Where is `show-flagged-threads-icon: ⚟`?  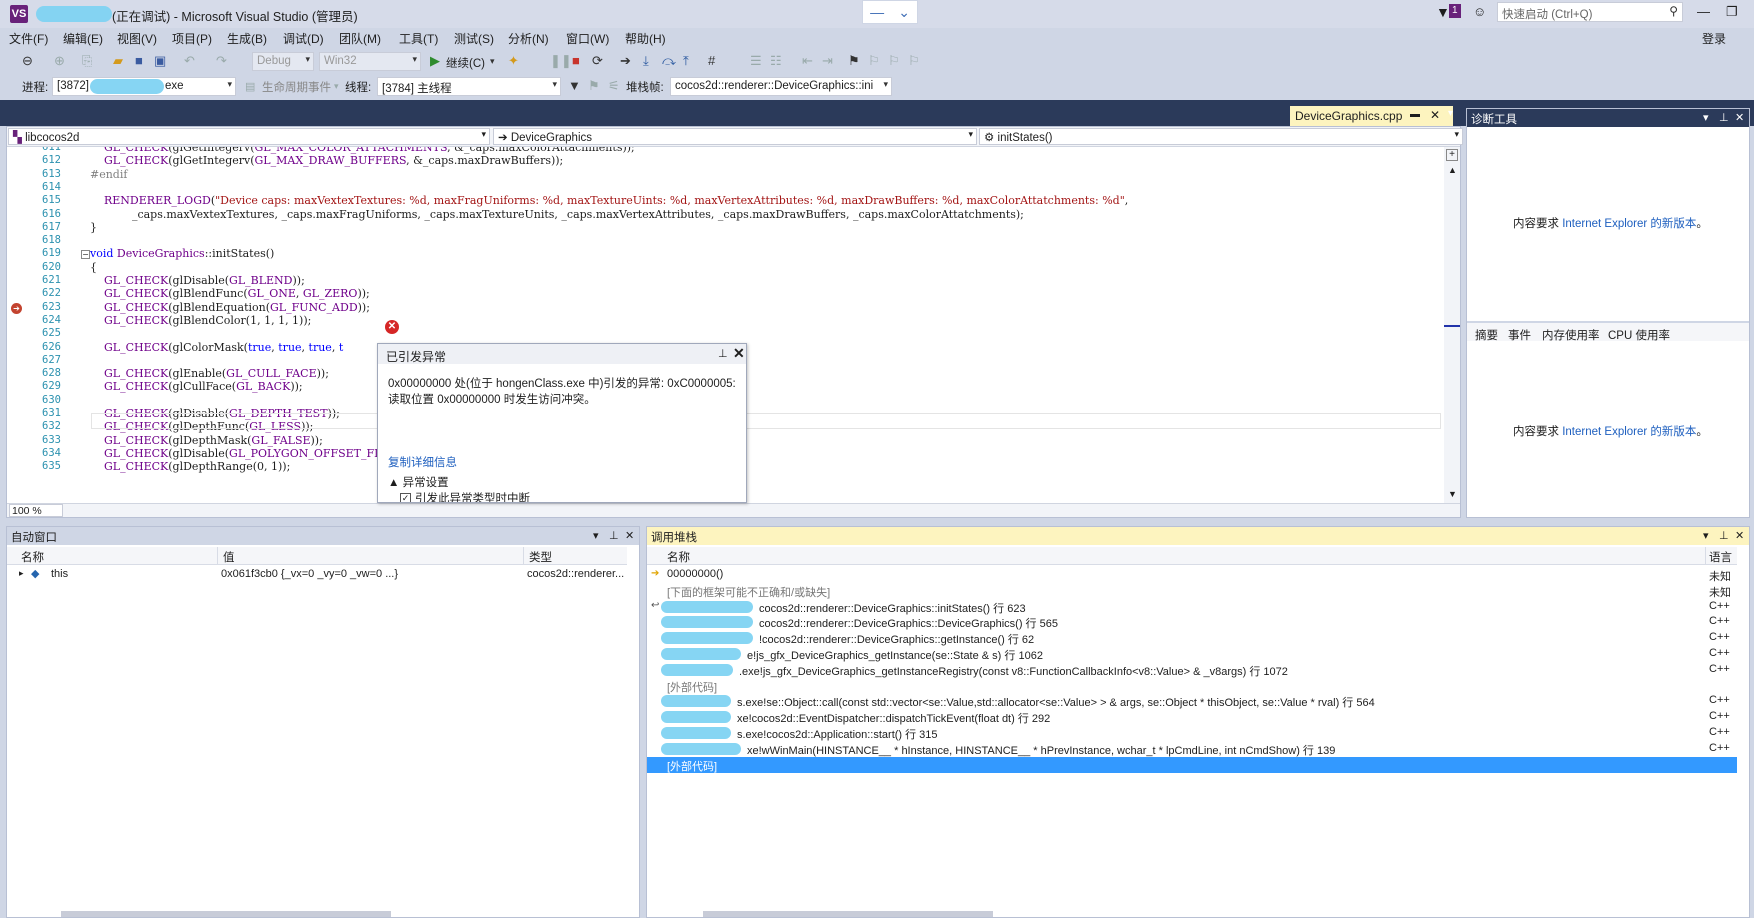
show-flagged-threads-icon: ⚟ is located at coordinates (614, 86).